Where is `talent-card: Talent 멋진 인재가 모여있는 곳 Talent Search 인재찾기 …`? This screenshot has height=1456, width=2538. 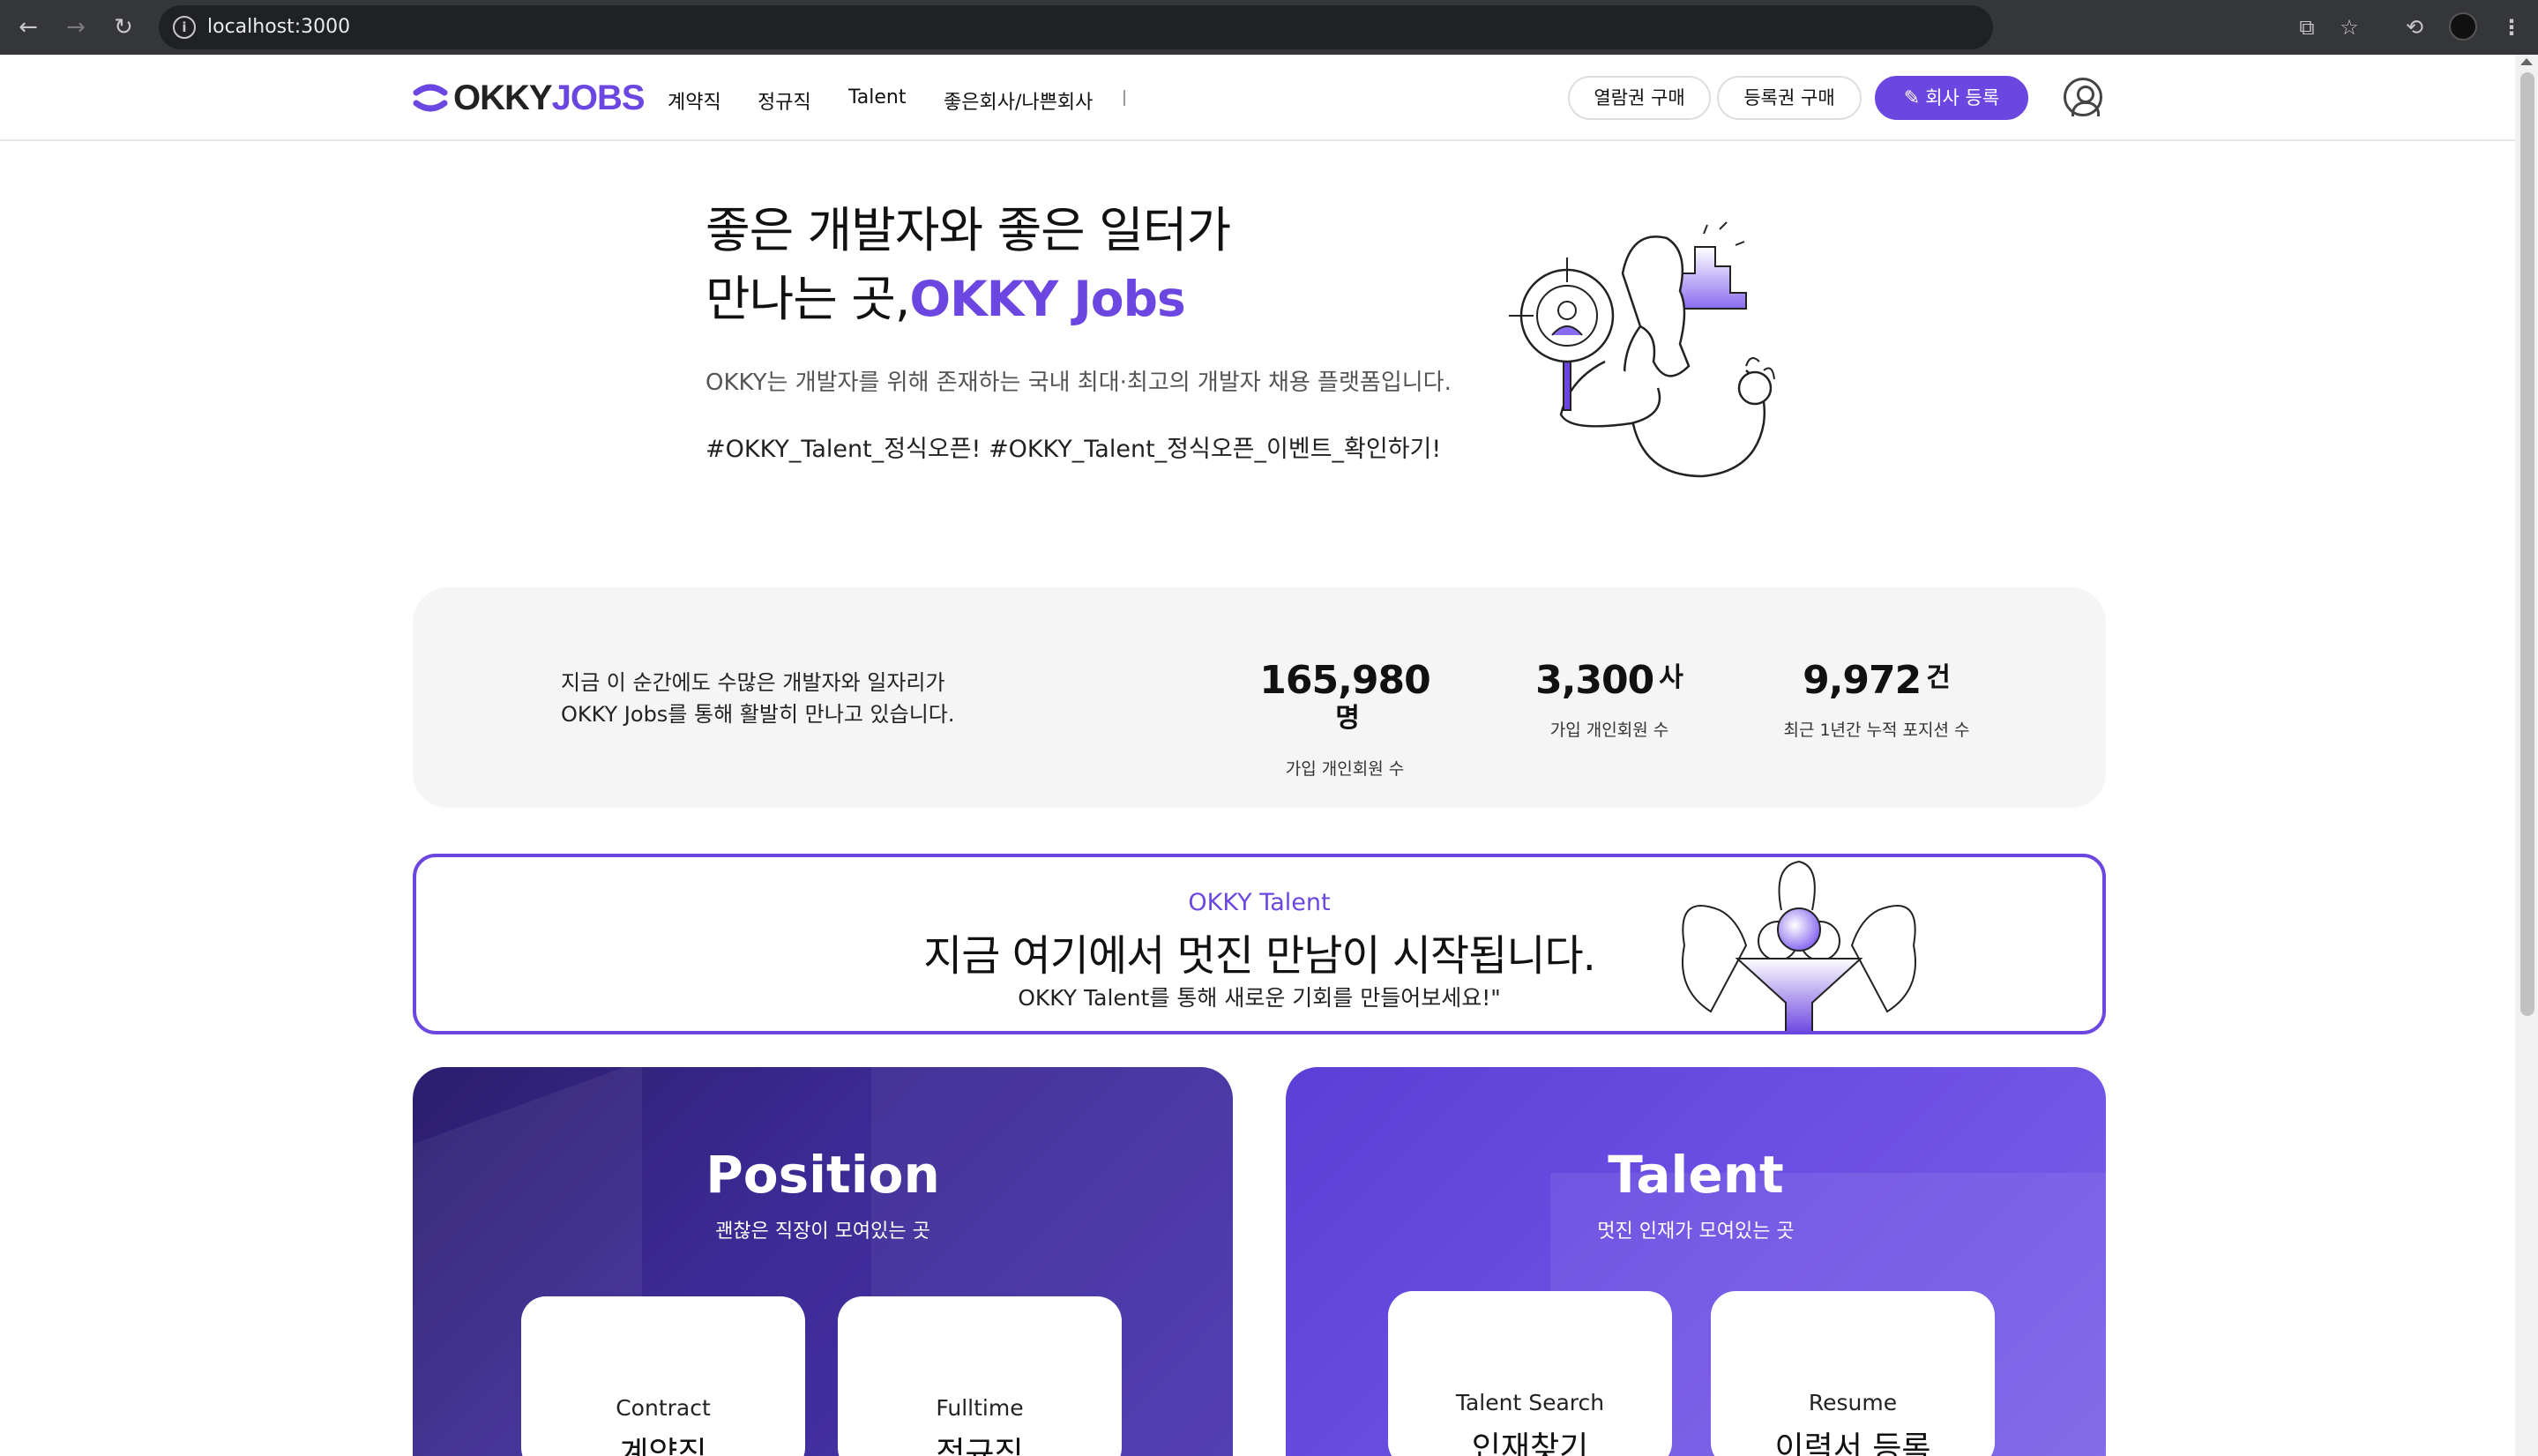 talent-card: Talent 멋진 인재가 모여있는 곳 Talent Search 인재찾기 … is located at coordinates (1696, 1261).